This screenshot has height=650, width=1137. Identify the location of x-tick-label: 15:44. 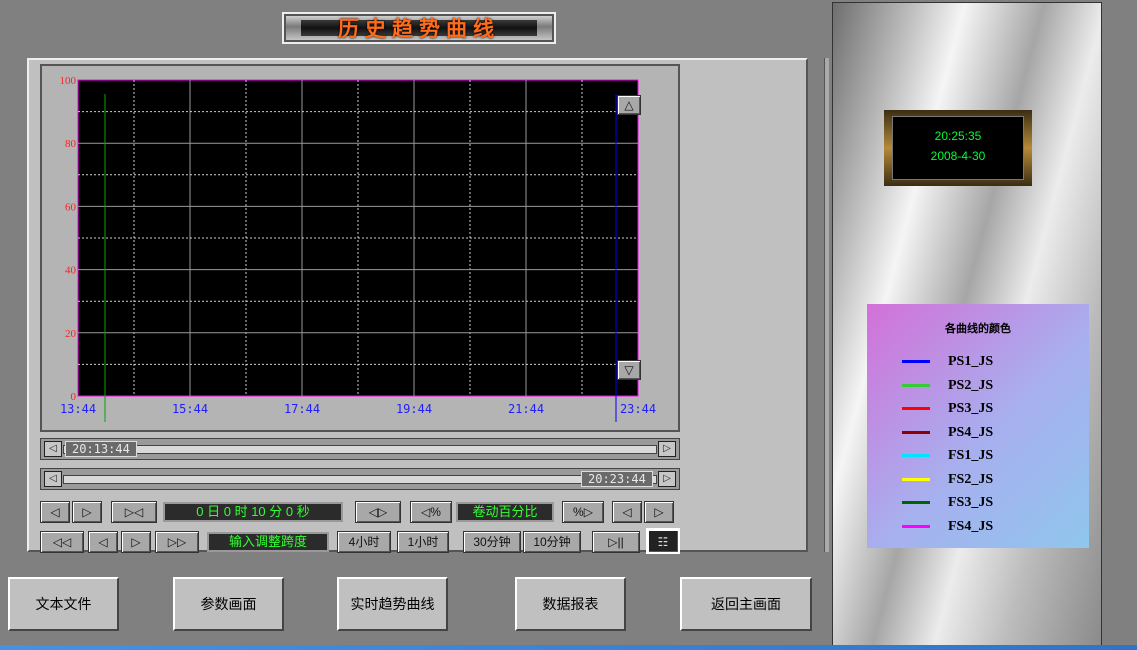
(190, 409).